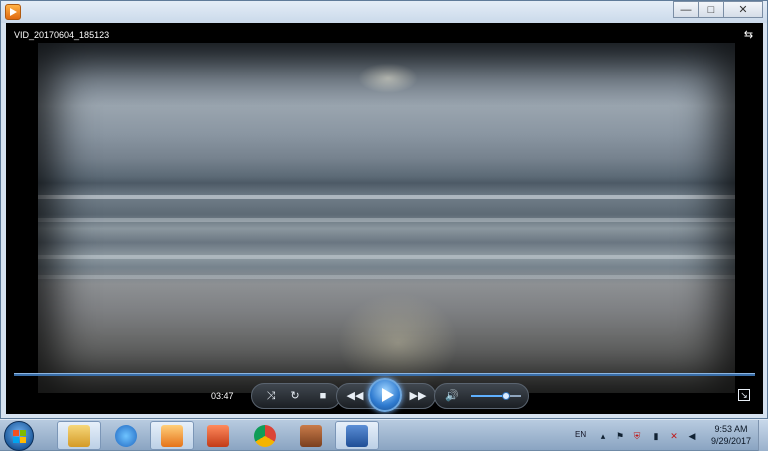 The width and height of the screenshot is (768, 451). I want to click on action-center-flag-icon: ⚑, so click(620, 436).